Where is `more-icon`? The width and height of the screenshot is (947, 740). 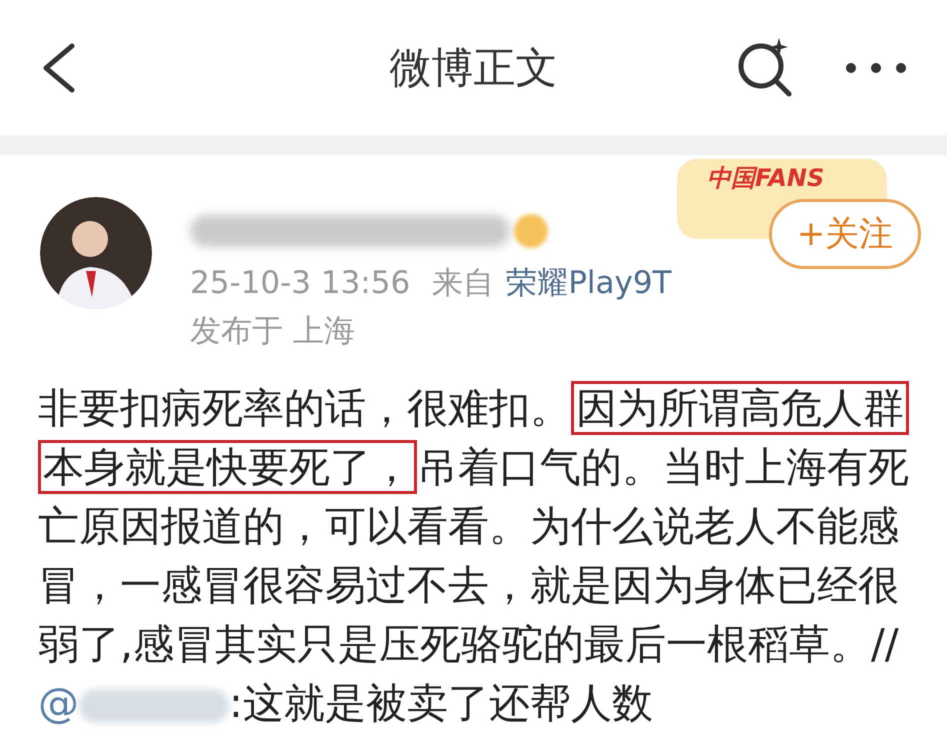
more-icon is located at coordinates (876, 68).